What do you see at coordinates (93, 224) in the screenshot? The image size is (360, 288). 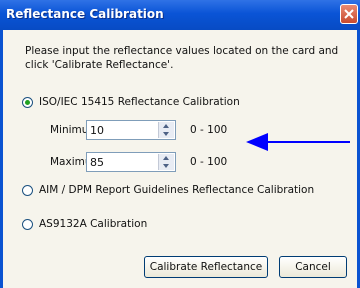 I see `radio-label-as9132a: AS9132A Calibration` at bounding box center [93, 224].